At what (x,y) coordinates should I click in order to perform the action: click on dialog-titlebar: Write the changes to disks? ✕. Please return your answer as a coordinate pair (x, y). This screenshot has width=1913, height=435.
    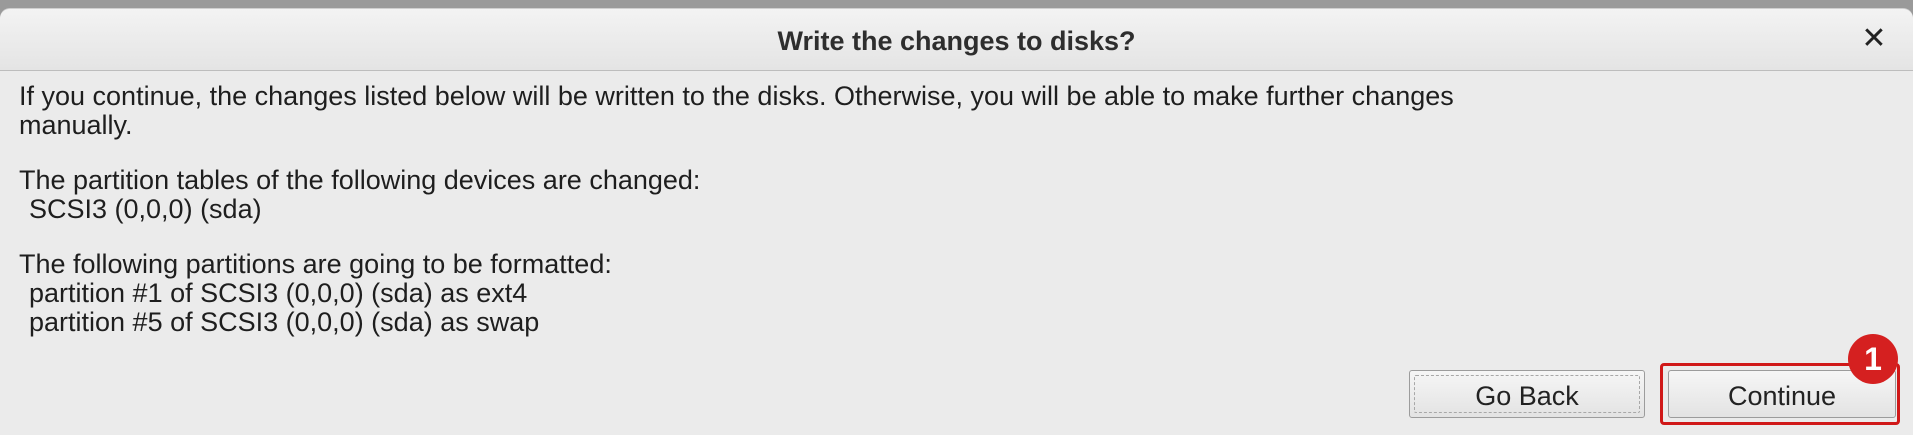
    Looking at the image, I should click on (956, 40).